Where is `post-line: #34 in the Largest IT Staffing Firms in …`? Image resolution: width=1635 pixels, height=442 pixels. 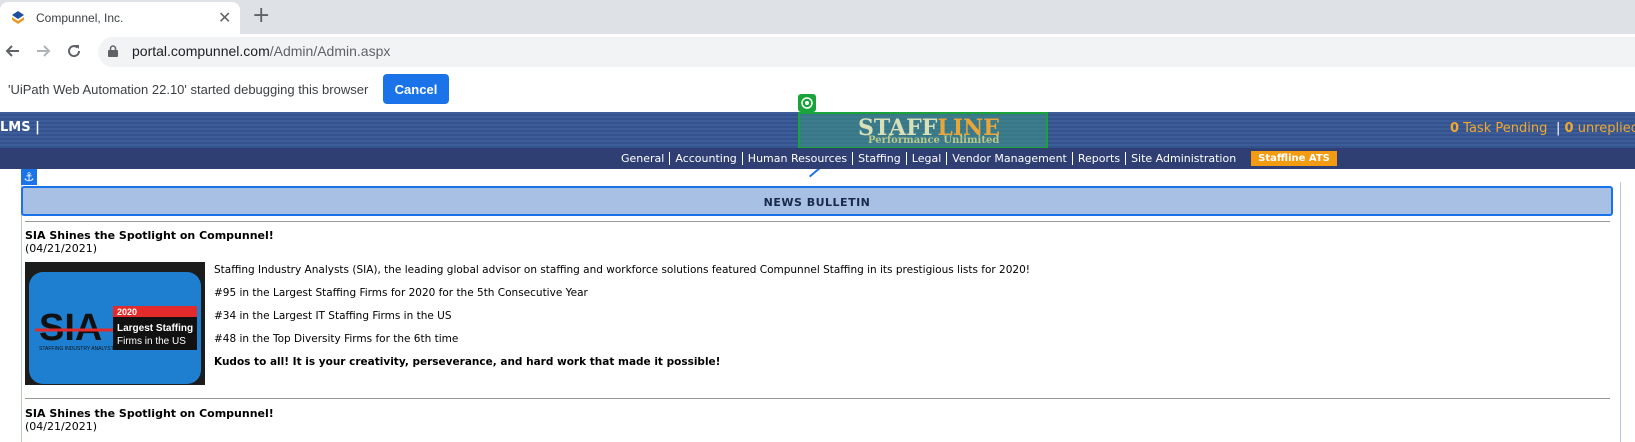 post-line: #34 in the Largest IT Staffing Firms in … is located at coordinates (333, 316).